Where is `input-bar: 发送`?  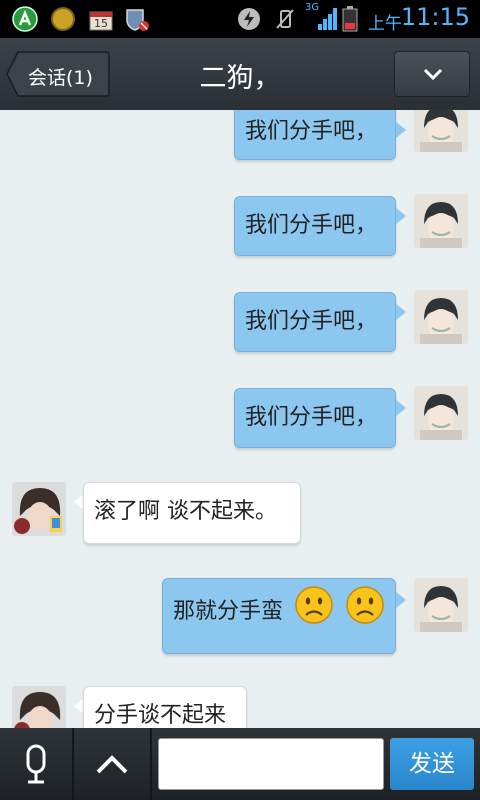
input-bar: 发送 is located at coordinates (240, 764).